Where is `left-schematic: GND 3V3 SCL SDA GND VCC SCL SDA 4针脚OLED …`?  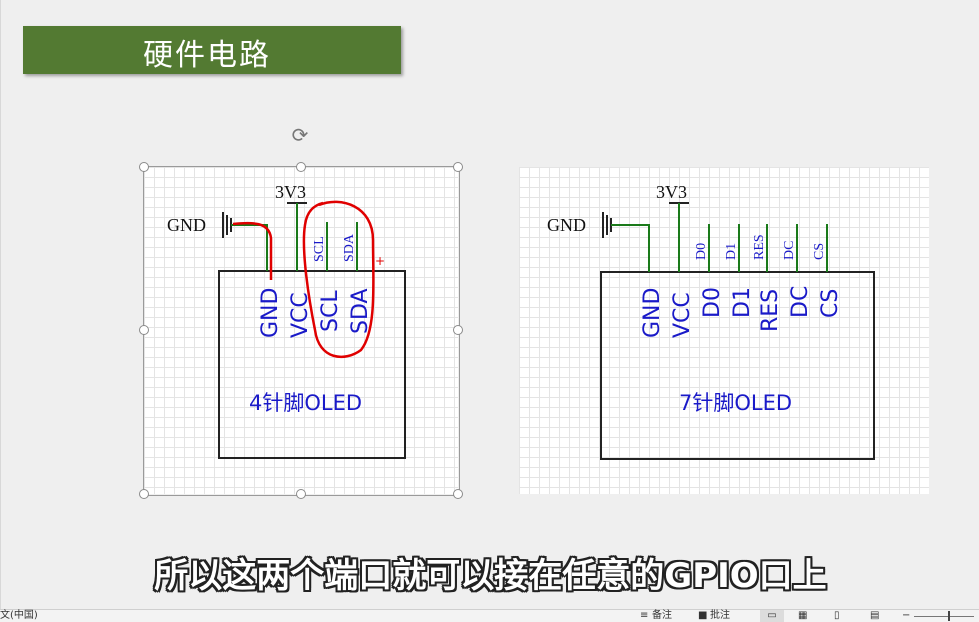
left-schematic: GND 3V3 SCL SDA GND VCC SCL SDA 4针脚OLED … is located at coordinates (286, 320).